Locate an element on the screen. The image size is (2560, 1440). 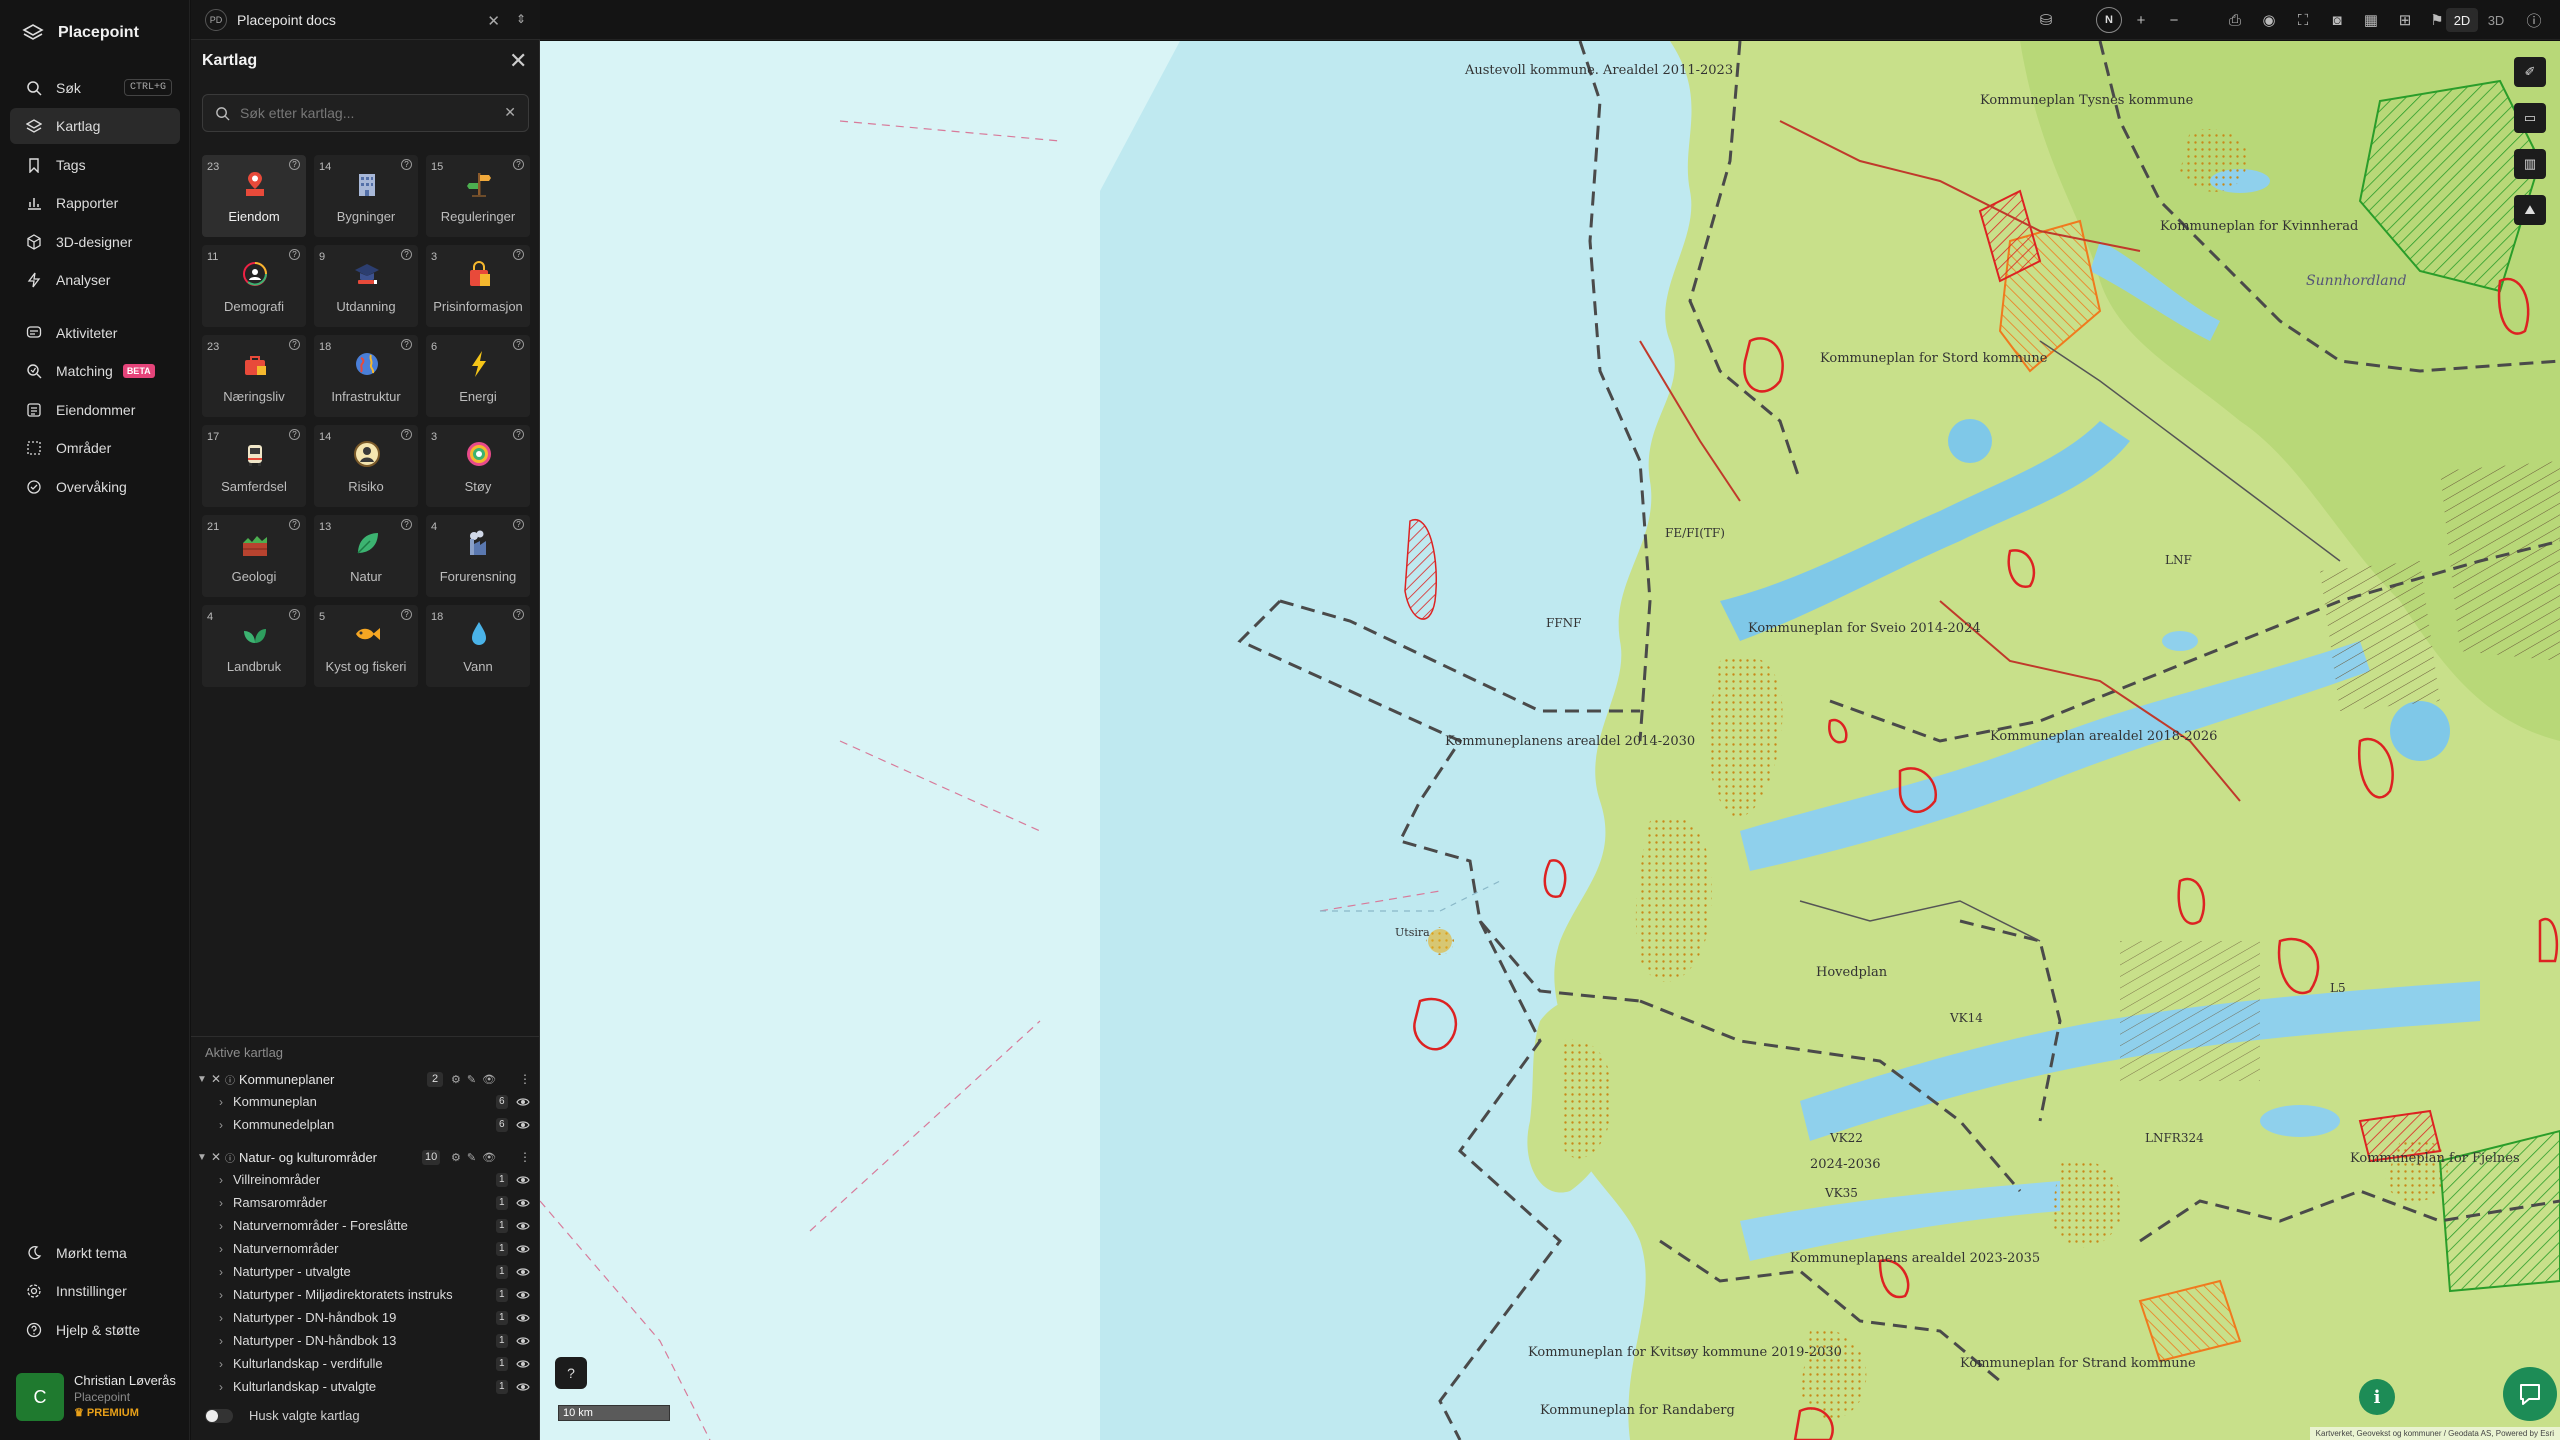
category-vann: 18 ? Vann is located at coordinates (478, 646).